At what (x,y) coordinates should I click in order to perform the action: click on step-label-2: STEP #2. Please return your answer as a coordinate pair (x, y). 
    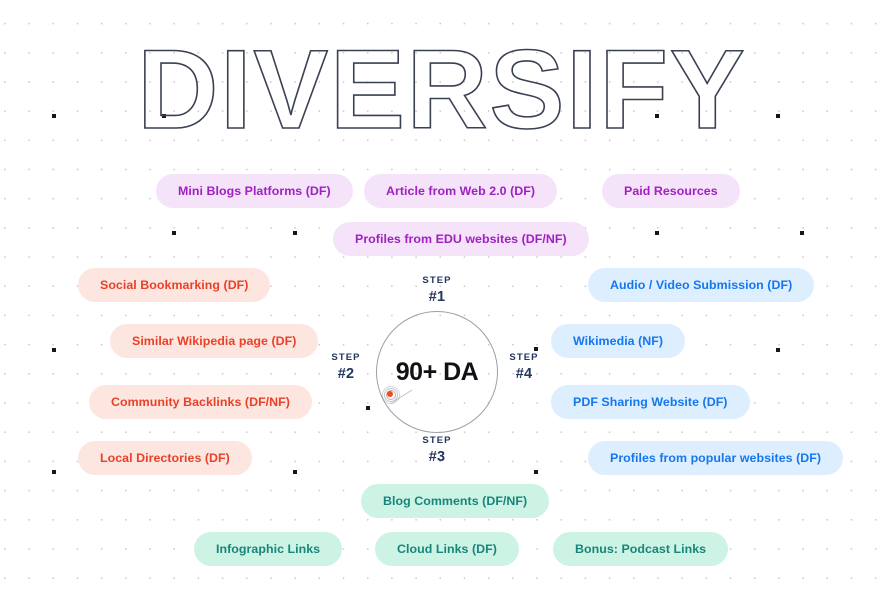
    Looking at the image, I should click on (346, 367).